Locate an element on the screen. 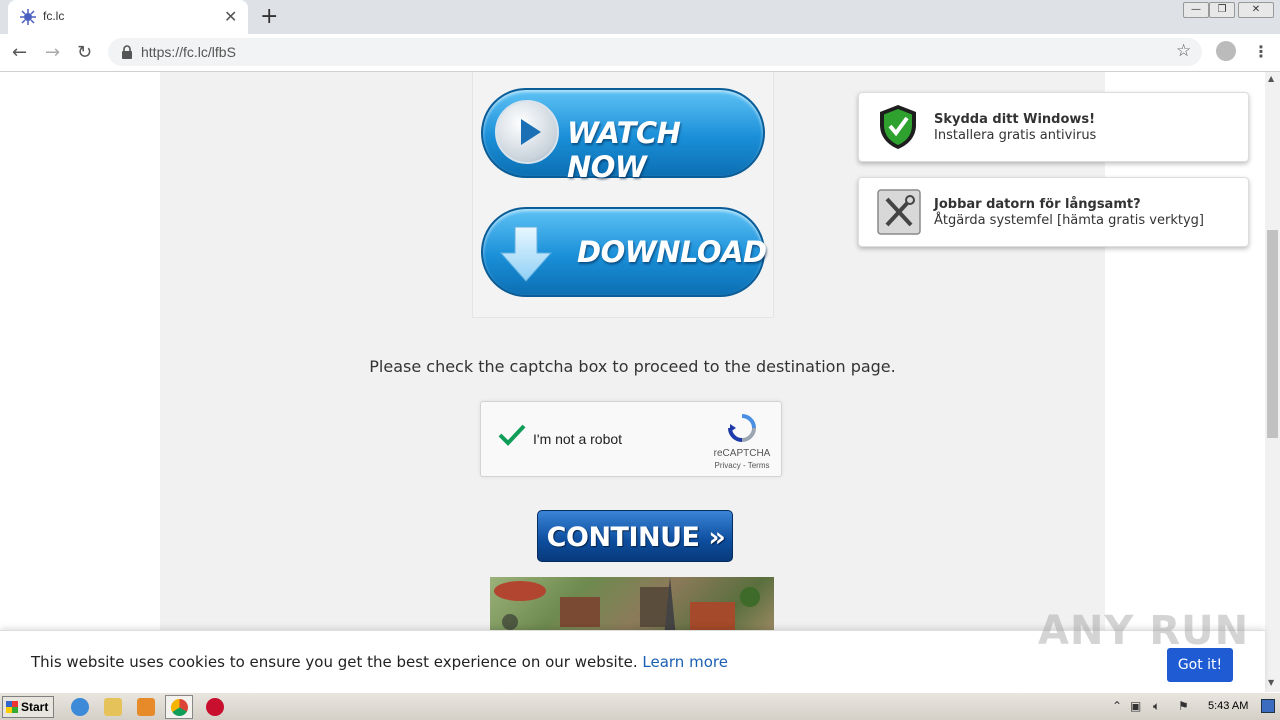 The height and width of the screenshot is (720, 1280). learn-more-link: Learn more is located at coordinates (685, 662).